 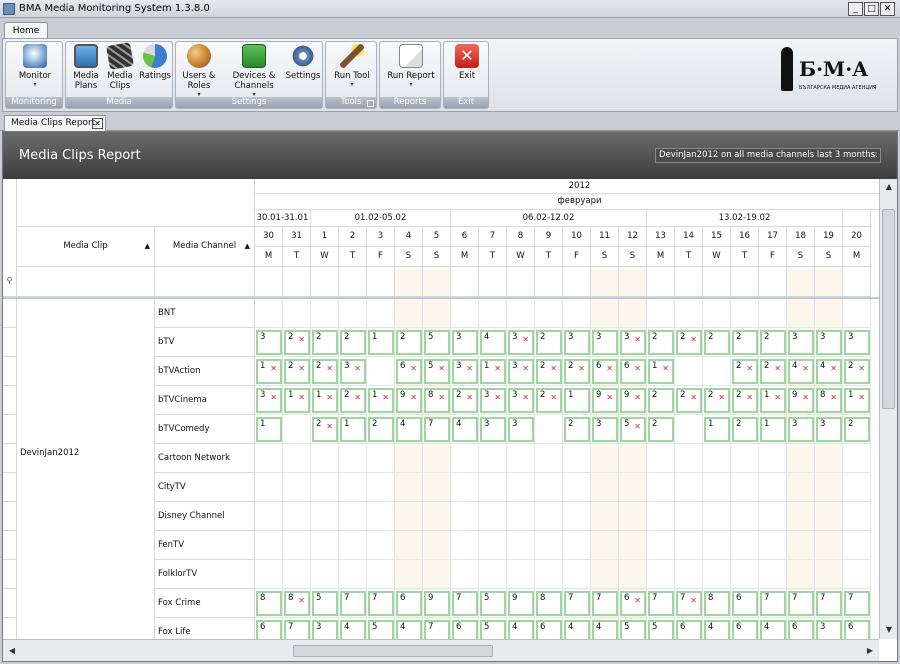 What do you see at coordinates (205, 282) in the screenshot?
I see `filter-cell-channel` at bounding box center [205, 282].